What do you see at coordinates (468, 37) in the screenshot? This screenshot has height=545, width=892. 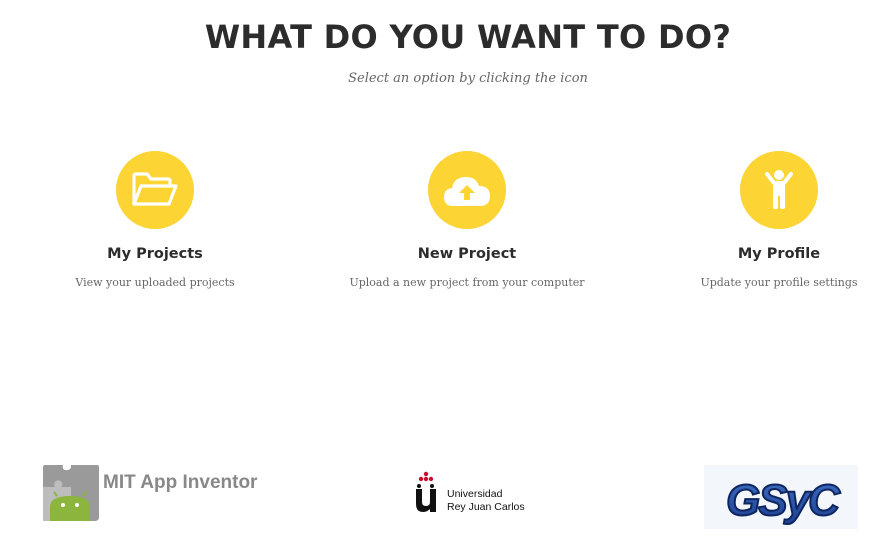 I see `page-title: WHAT DO YOU WANT TO DO?` at bounding box center [468, 37].